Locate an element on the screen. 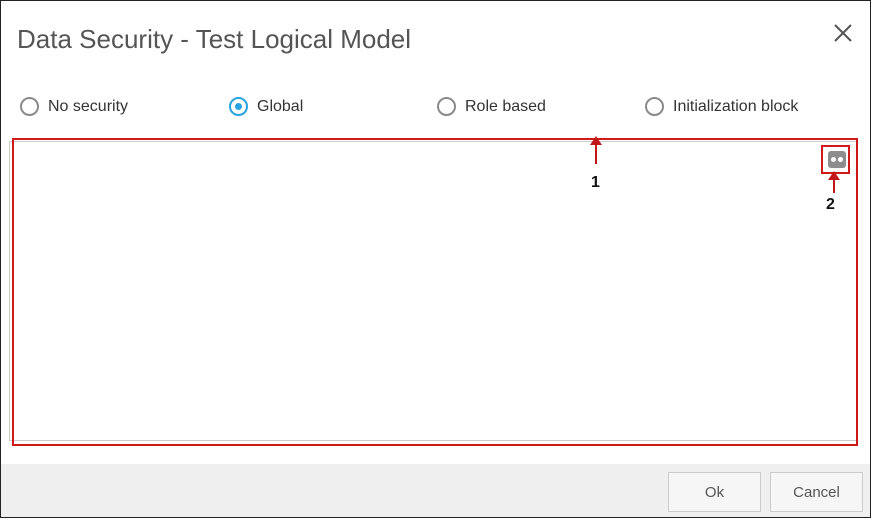 The height and width of the screenshot is (518, 871). radio-role-based: Role based is located at coordinates (491, 106).